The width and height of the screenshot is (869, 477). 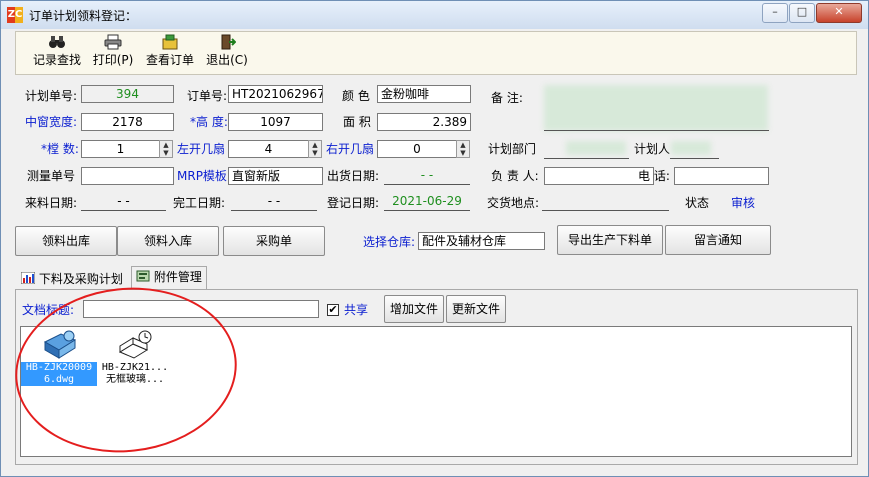 I want to click on reg-date-label: 登记日期:, so click(x=353, y=203).